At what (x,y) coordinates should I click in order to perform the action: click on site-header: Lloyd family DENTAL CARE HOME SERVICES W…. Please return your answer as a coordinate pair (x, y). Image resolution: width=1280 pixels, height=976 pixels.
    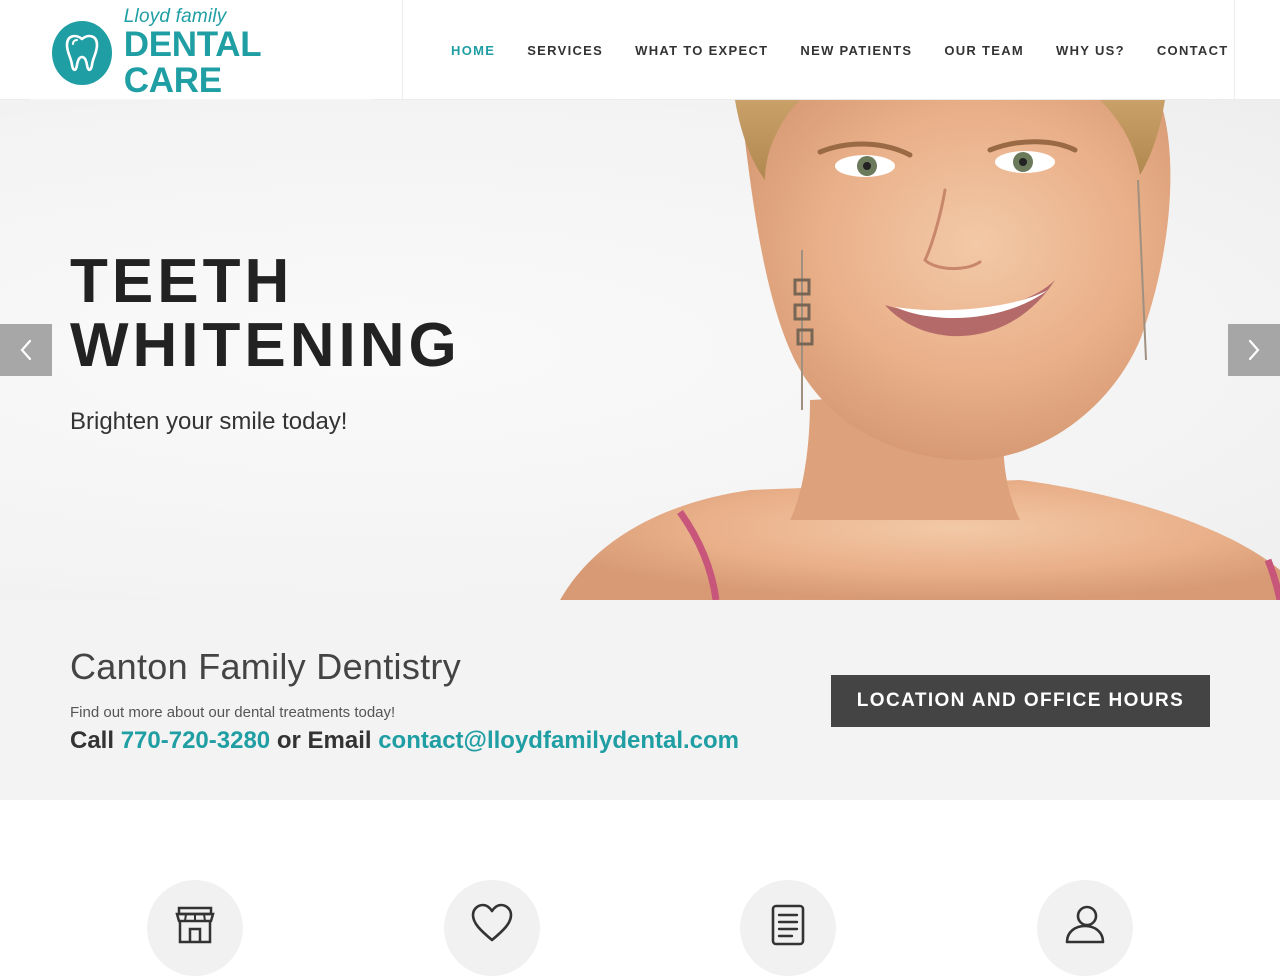
    Looking at the image, I should click on (640, 52).